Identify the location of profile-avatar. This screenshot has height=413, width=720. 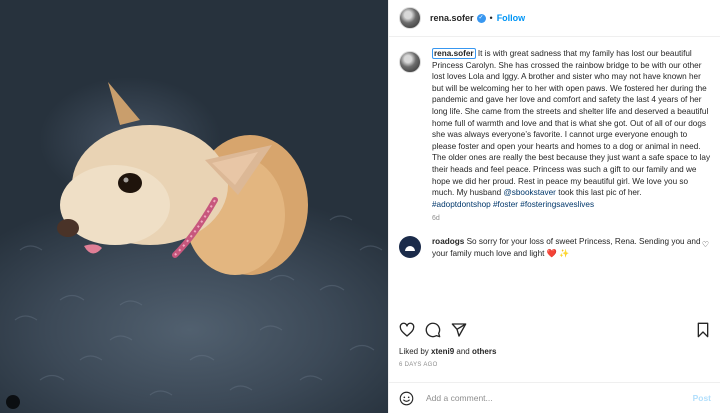
(410, 18).